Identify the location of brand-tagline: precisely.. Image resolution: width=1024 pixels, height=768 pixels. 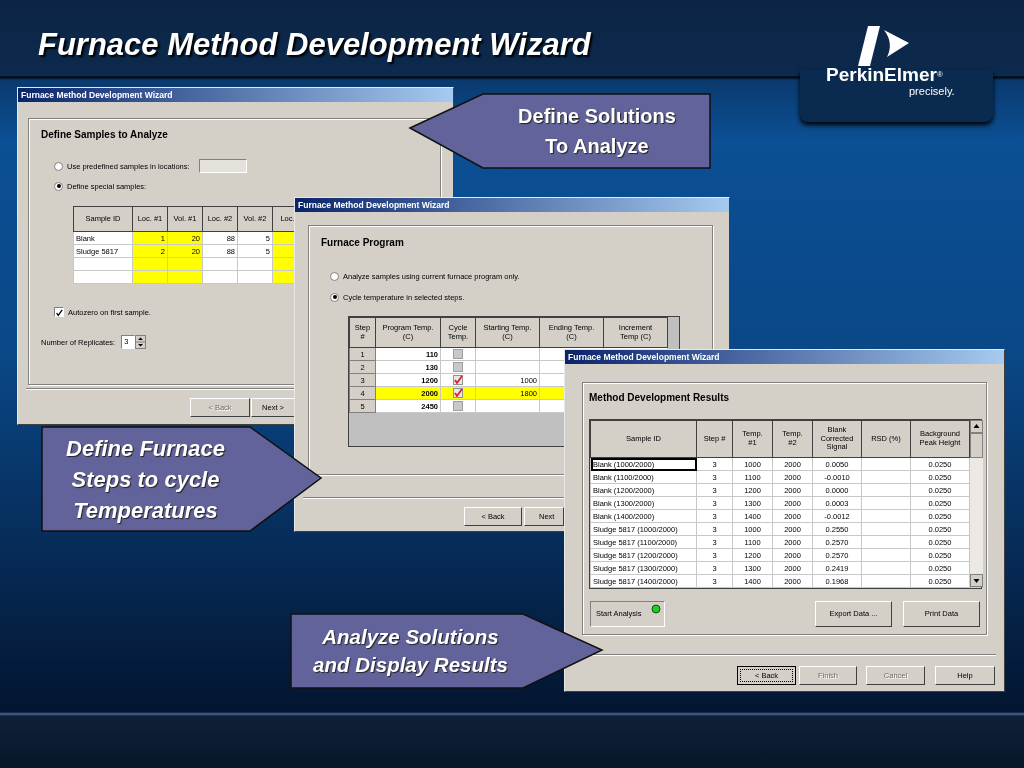
(932, 91).